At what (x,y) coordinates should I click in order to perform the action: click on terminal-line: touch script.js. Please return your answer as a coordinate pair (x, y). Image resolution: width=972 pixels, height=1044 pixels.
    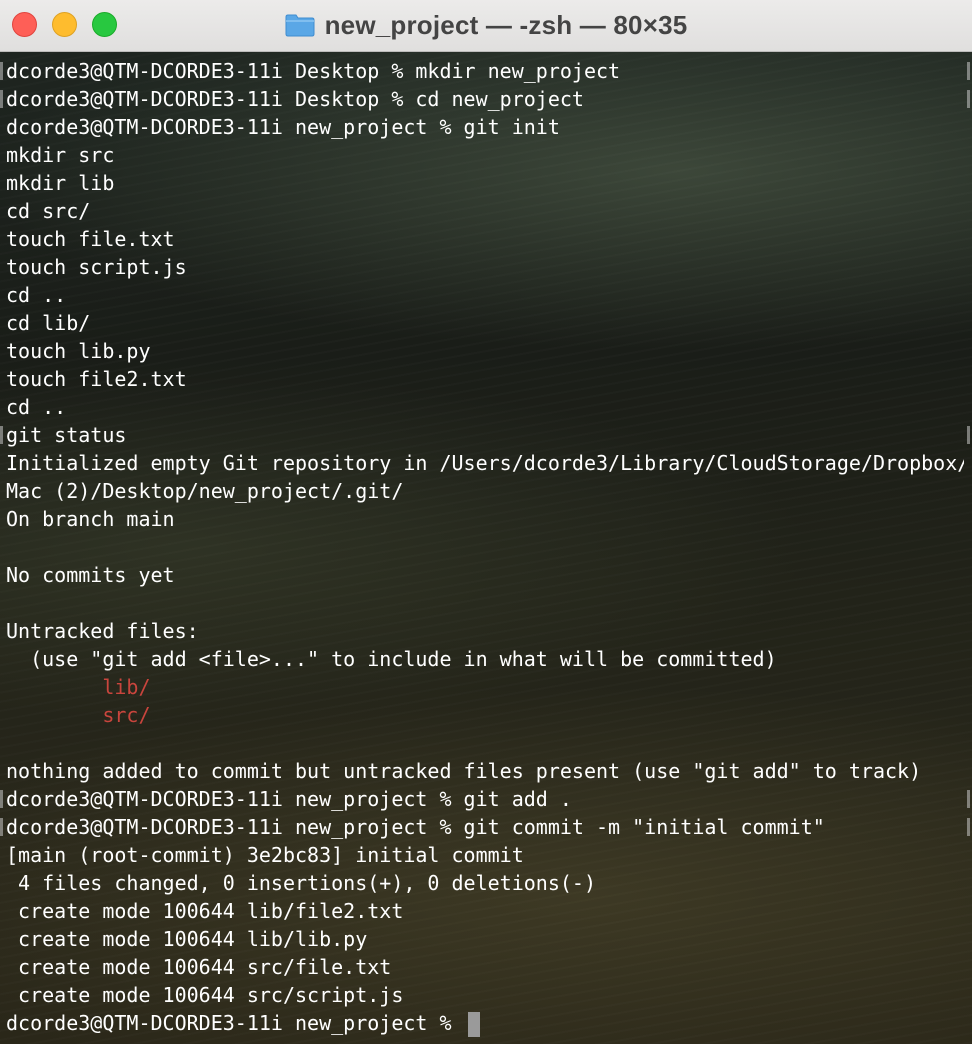
    Looking at the image, I should click on (96, 267).